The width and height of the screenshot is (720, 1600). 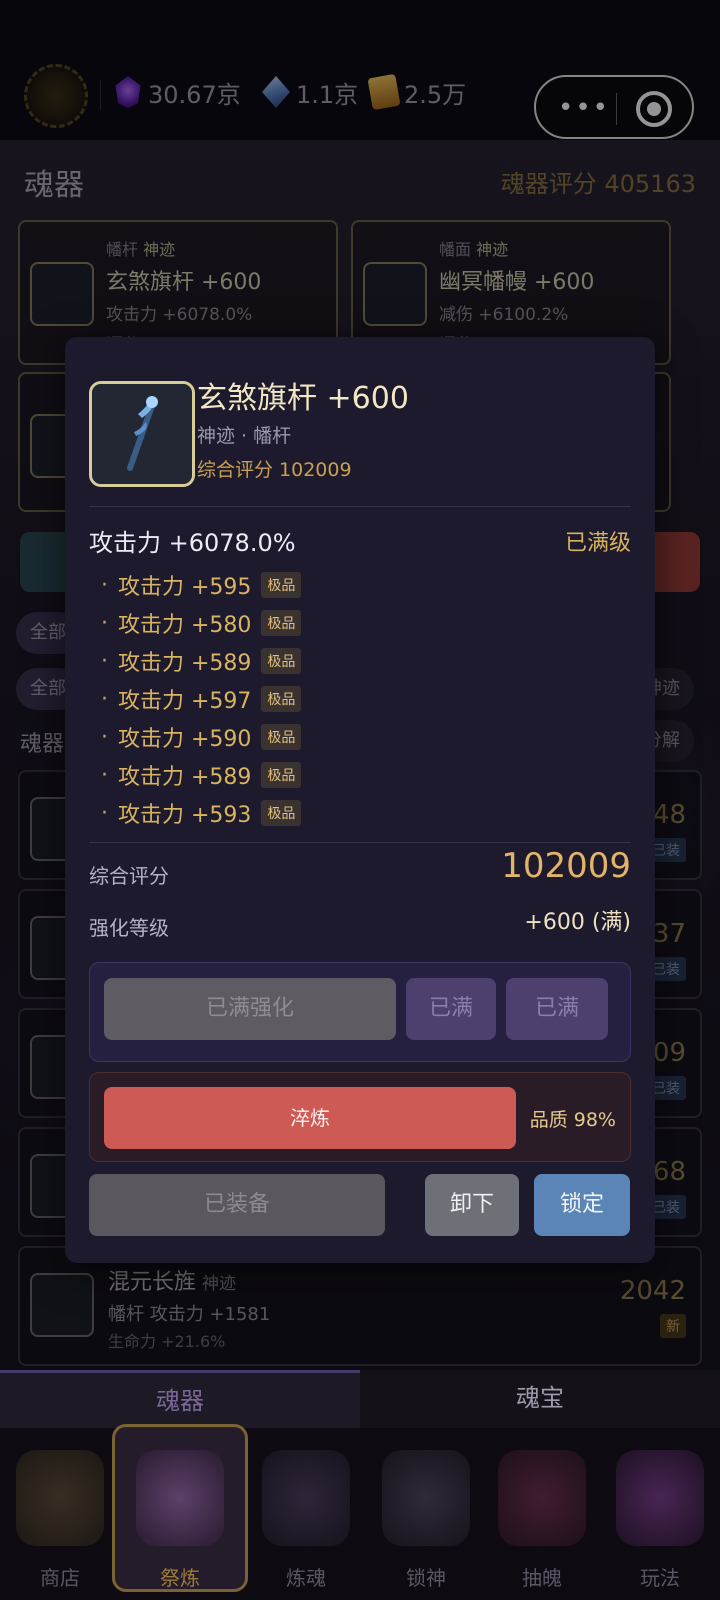 I want to click on list-item: 混元长旌 神迹 幡杆 攻击力 +1581 生命力 +21.6% 2042 新, so click(x=360, y=1306).